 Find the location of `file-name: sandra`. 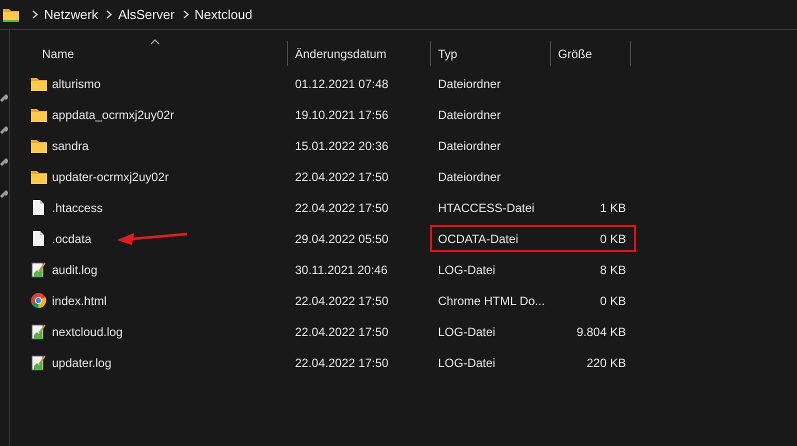

file-name: sandra is located at coordinates (70, 145).